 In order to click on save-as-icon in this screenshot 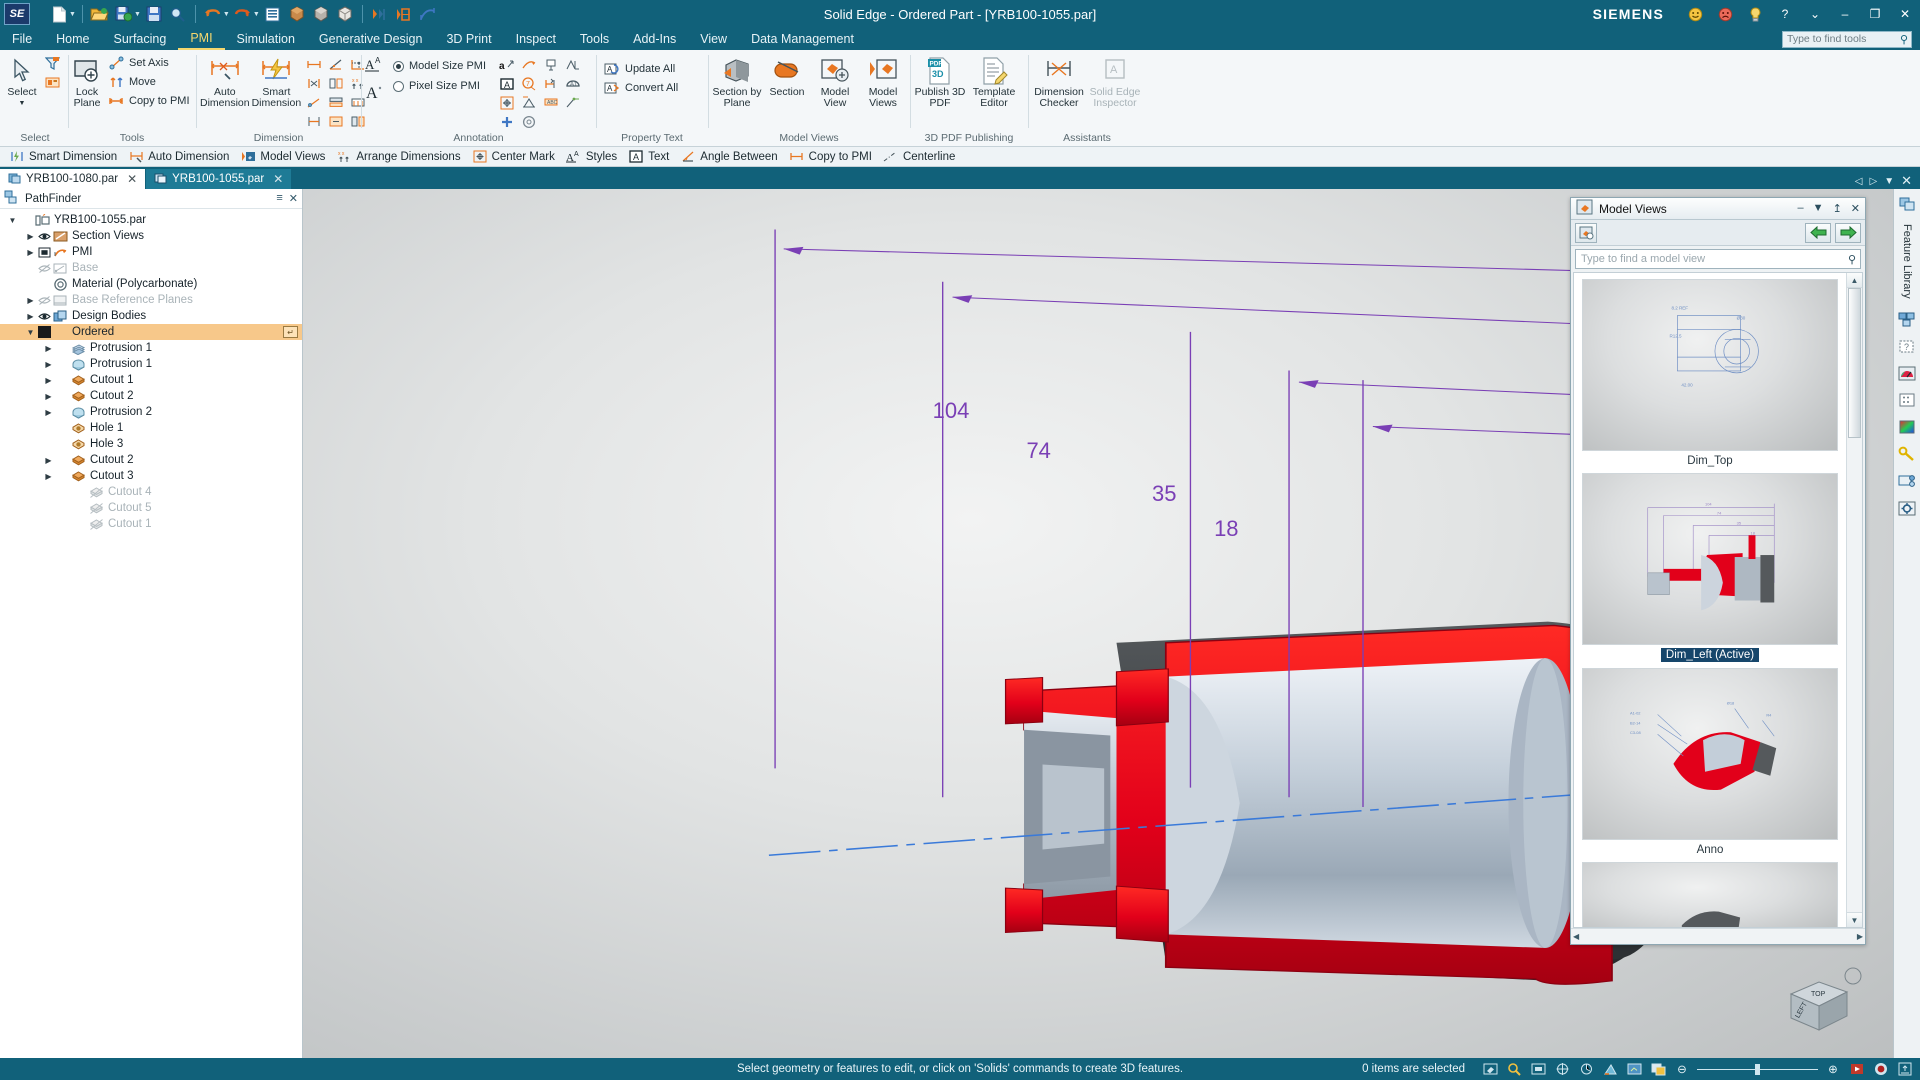, I will do `click(124, 14)`.